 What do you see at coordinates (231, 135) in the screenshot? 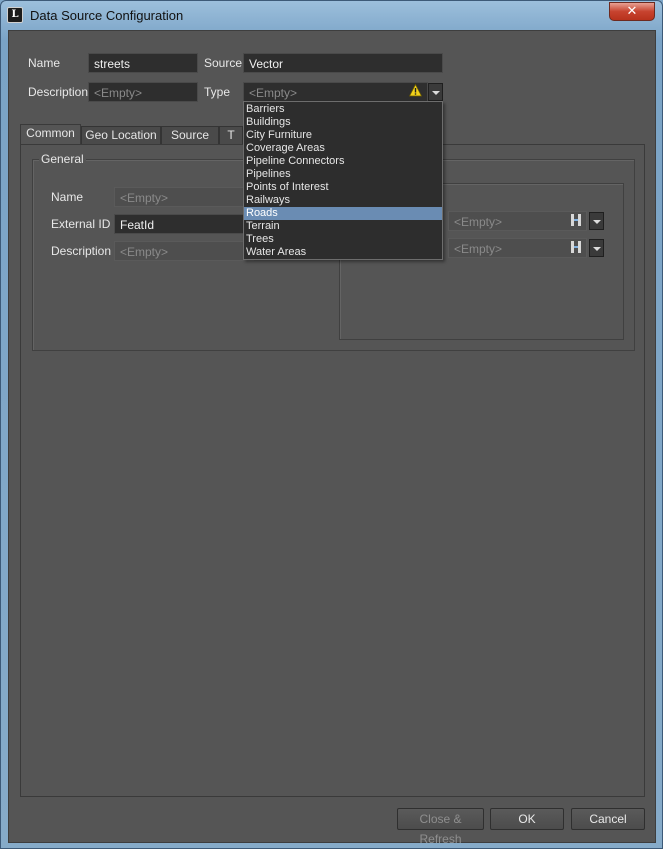
I see `tab-truncated: T` at bounding box center [231, 135].